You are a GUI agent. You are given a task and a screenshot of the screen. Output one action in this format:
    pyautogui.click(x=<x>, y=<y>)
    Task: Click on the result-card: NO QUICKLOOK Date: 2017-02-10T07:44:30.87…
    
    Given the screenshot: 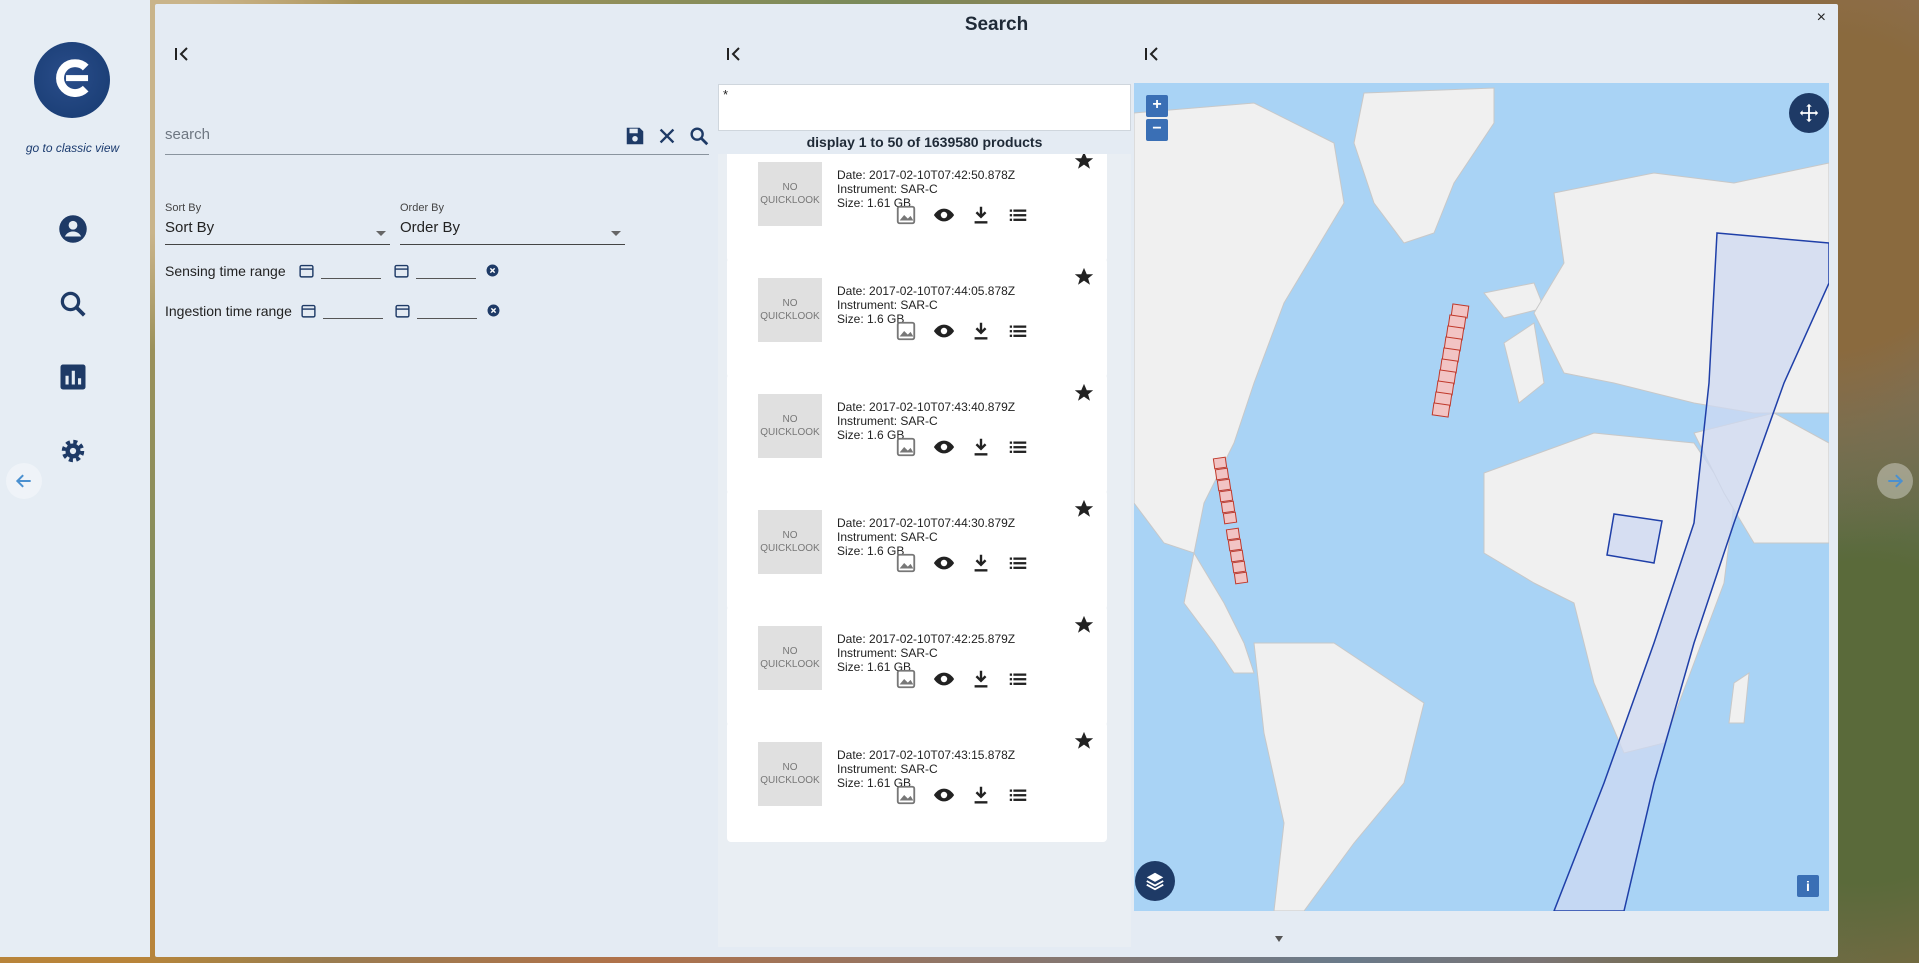 What is the action you would take?
    pyautogui.click(x=917, y=550)
    